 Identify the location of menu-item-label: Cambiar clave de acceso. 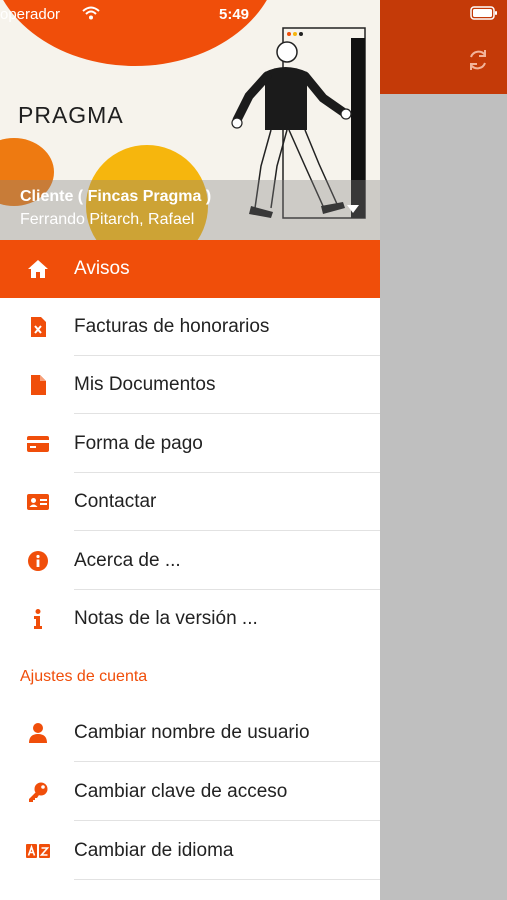
(181, 791).